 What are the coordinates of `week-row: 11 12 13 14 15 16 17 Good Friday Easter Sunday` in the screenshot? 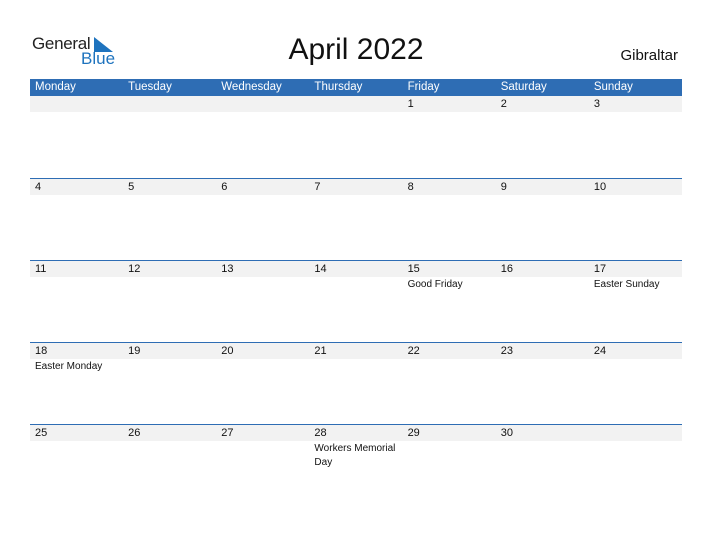 It's located at (356, 301).